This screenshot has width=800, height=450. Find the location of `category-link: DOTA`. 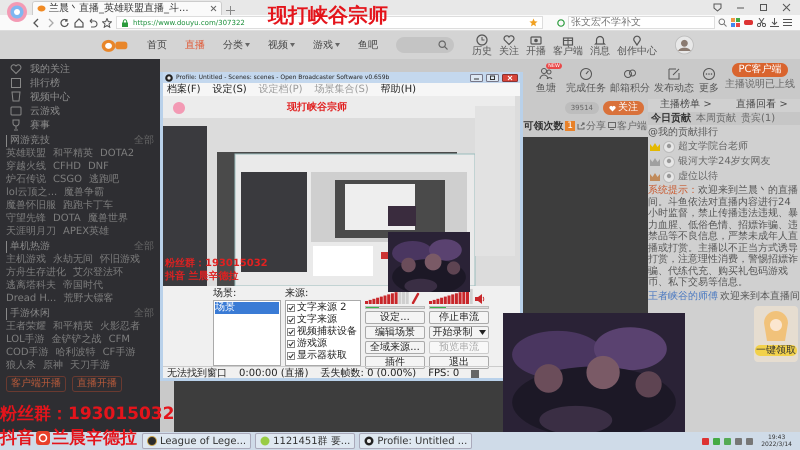

category-link: DOTA is located at coordinates (67, 218).